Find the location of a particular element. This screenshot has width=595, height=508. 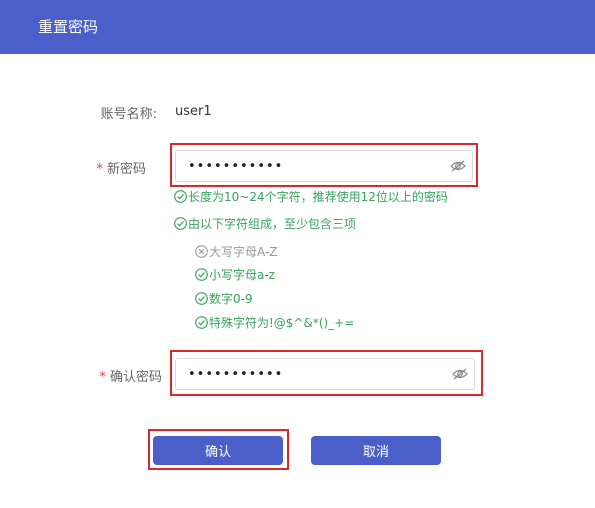

dialog-header: 重置密码 is located at coordinates (297, 27).